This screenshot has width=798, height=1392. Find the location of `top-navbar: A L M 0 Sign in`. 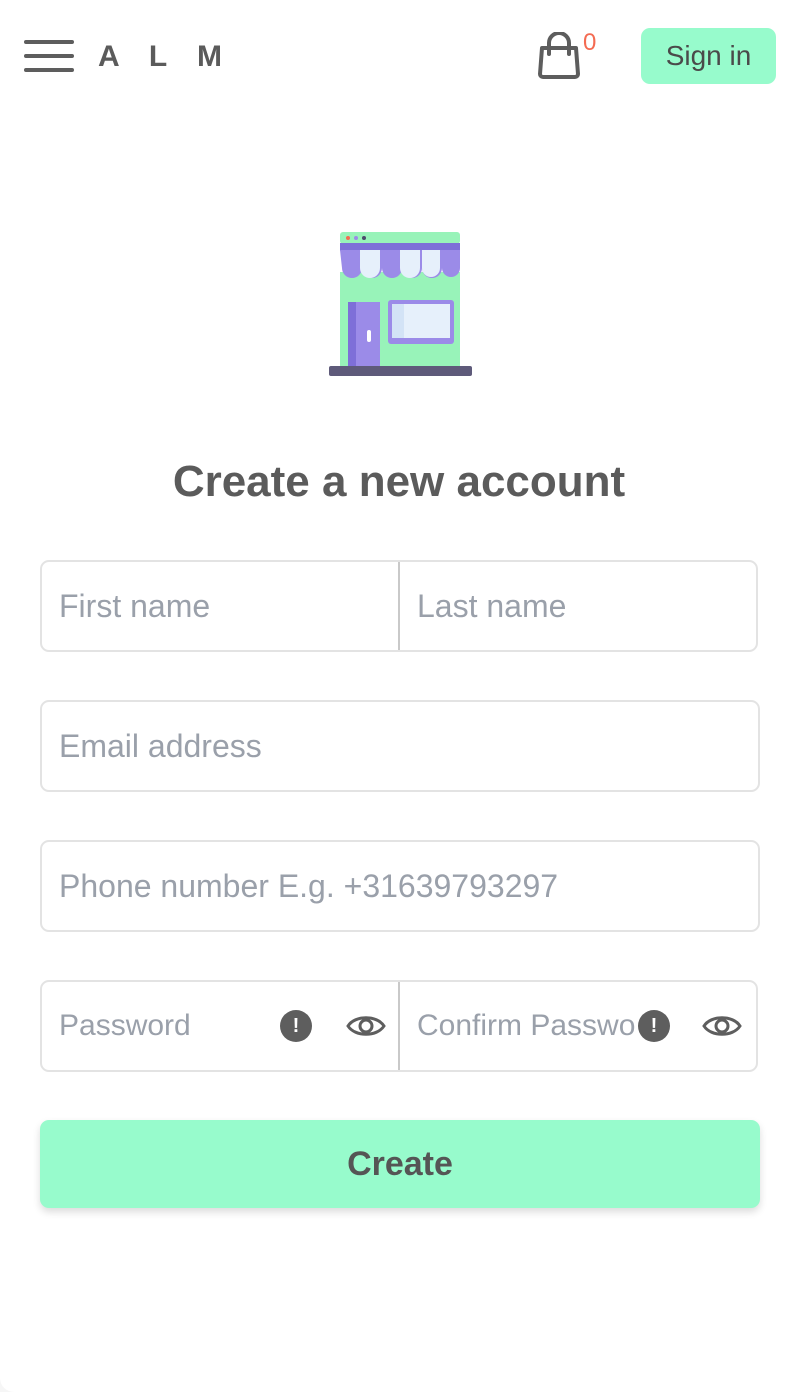

top-navbar: A L M 0 Sign in is located at coordinates (399, 55).